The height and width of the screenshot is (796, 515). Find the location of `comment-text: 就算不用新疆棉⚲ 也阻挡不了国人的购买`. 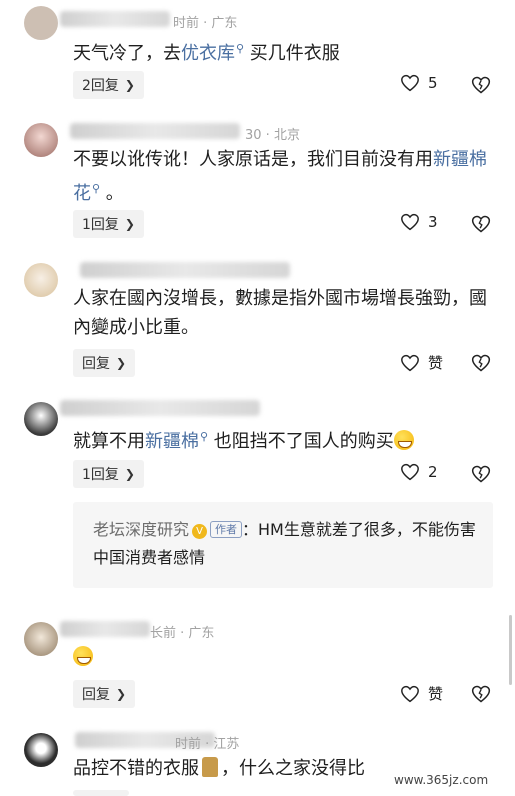

comment-text: 就算不用新疆棉⚲ 也阻挡不了国人的购买 is located at coordinates (283, 439).